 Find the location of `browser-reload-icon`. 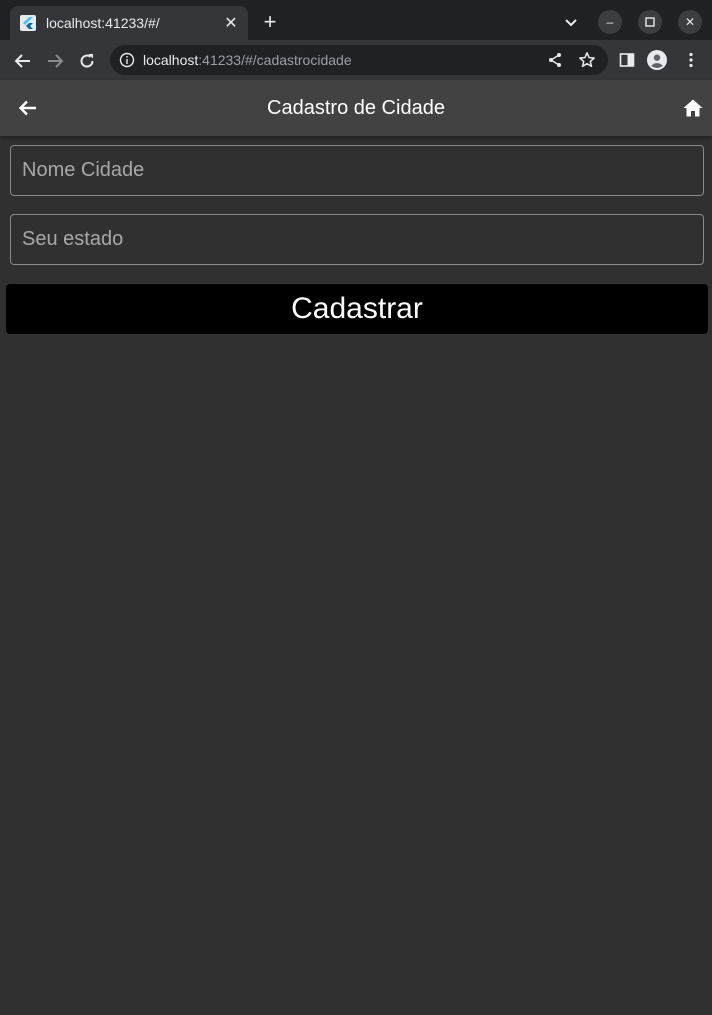

browser-reload-icon is located at coordinates (87, 61).